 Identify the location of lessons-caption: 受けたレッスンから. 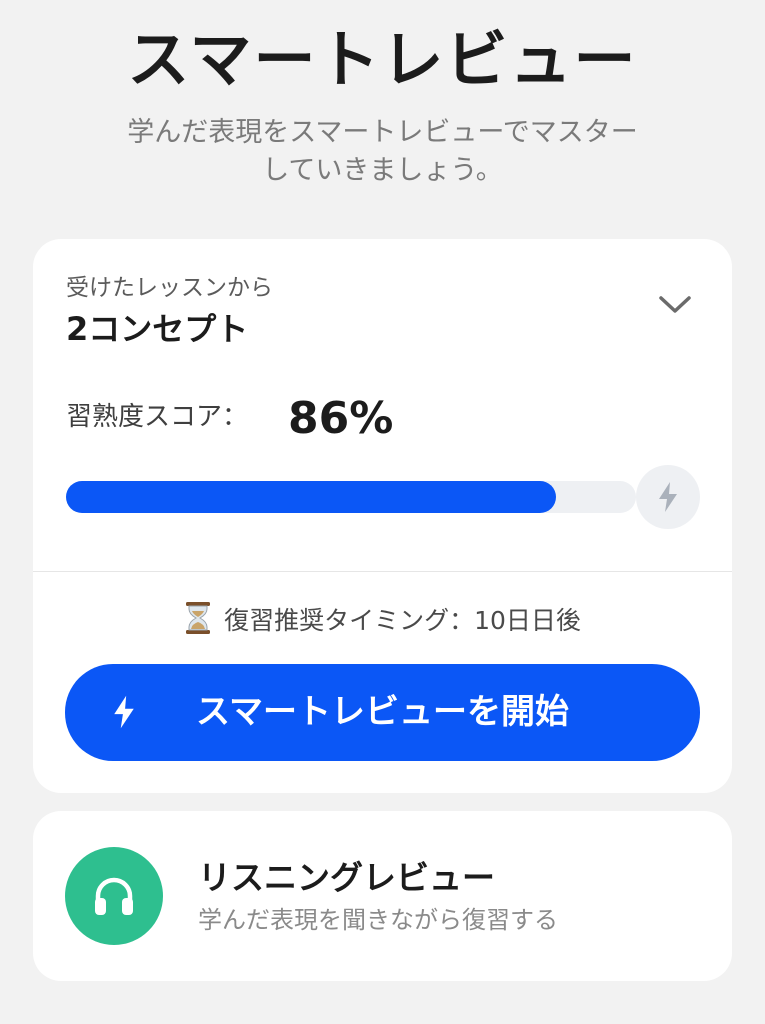
(169, 288).